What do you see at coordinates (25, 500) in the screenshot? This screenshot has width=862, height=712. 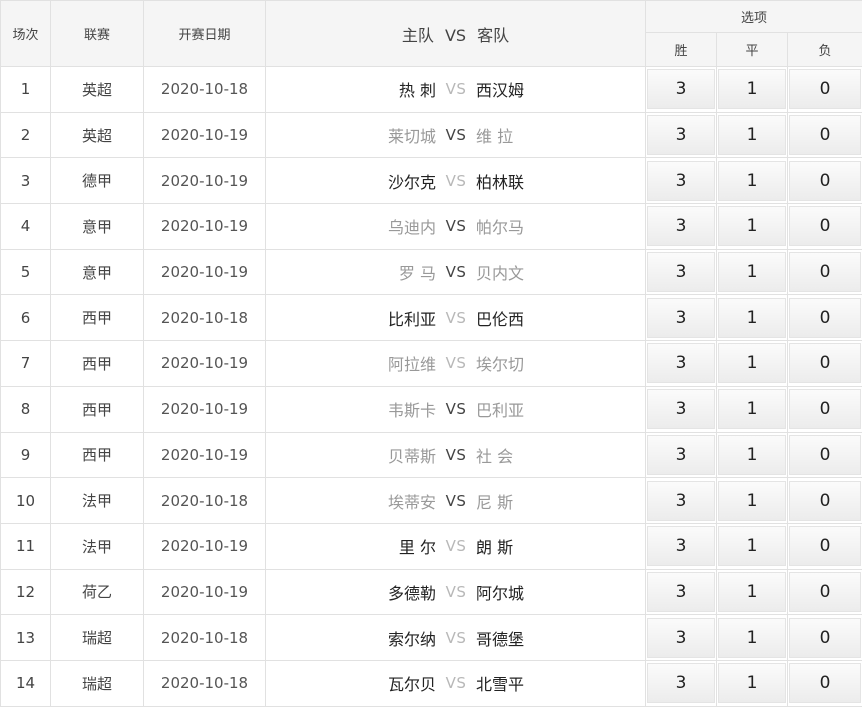 I see `match-number: 10` at bounding box center [25, 500].